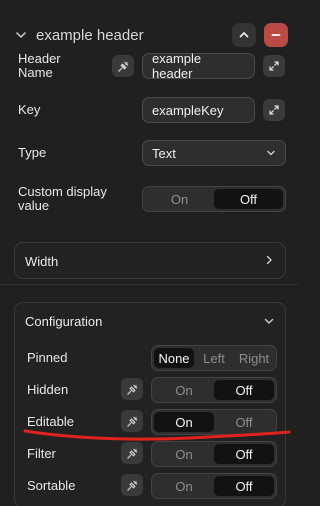  I want to click on custom-display-toggle: On Off, so click(214, 199).